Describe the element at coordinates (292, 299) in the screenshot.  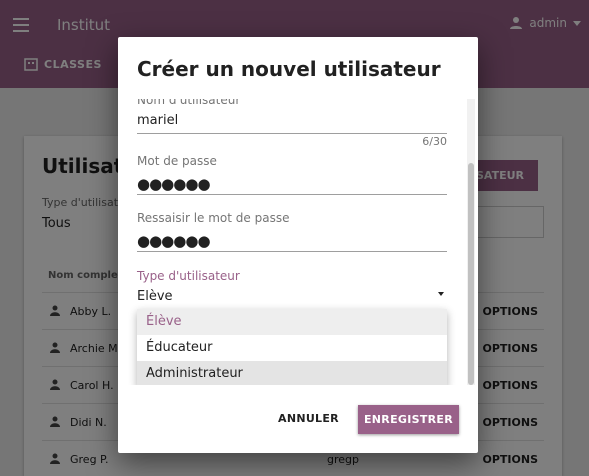
I see `user-type-value: Elève` at that location.